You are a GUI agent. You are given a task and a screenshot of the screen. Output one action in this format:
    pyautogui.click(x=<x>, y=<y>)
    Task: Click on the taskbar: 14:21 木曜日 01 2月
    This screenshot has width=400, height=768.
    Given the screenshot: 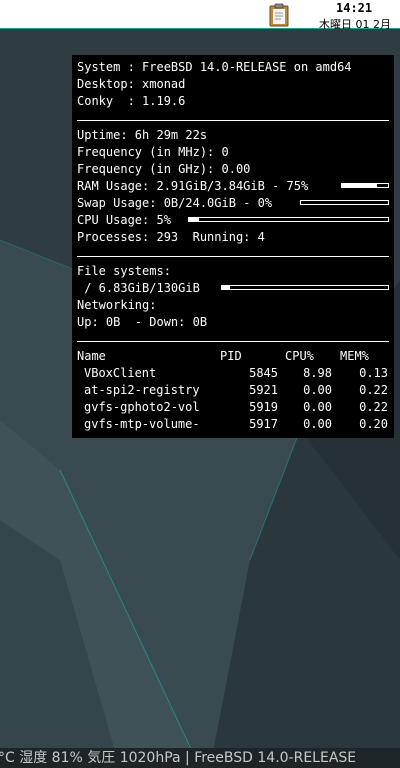 What is the action you would take?
    pyautogui.click(x=200, y=14)
    